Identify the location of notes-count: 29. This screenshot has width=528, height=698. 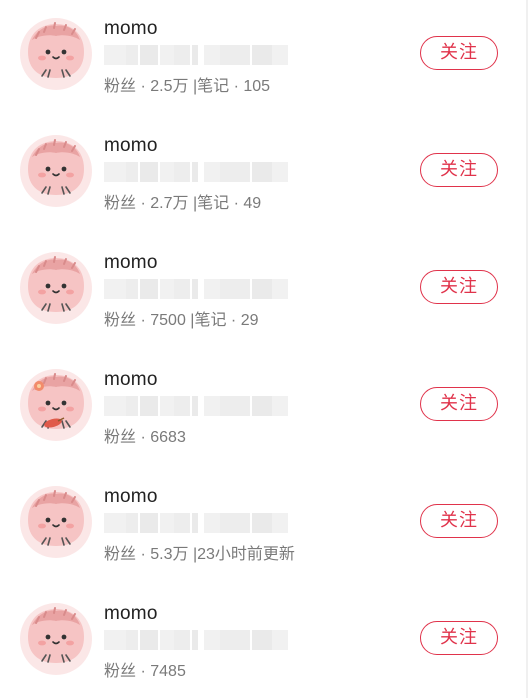
(249, 320).